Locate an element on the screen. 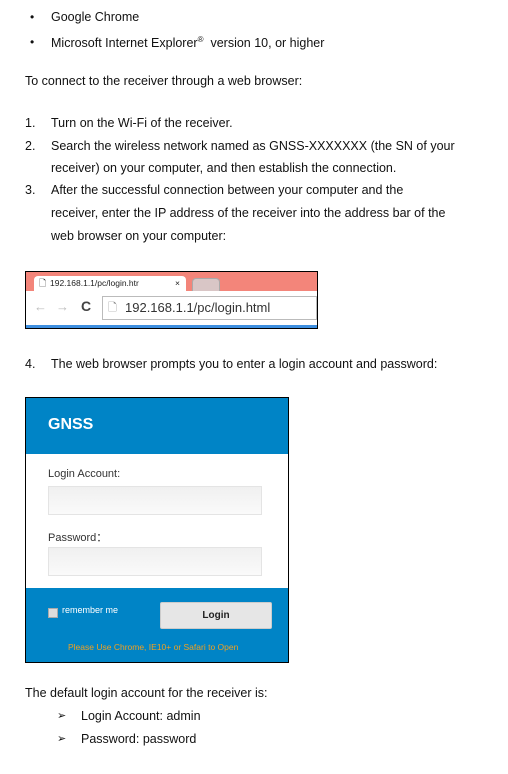 The width and height of the screenshot is (508, 774). remember-label: remember me is located at coordinates (90, 610).